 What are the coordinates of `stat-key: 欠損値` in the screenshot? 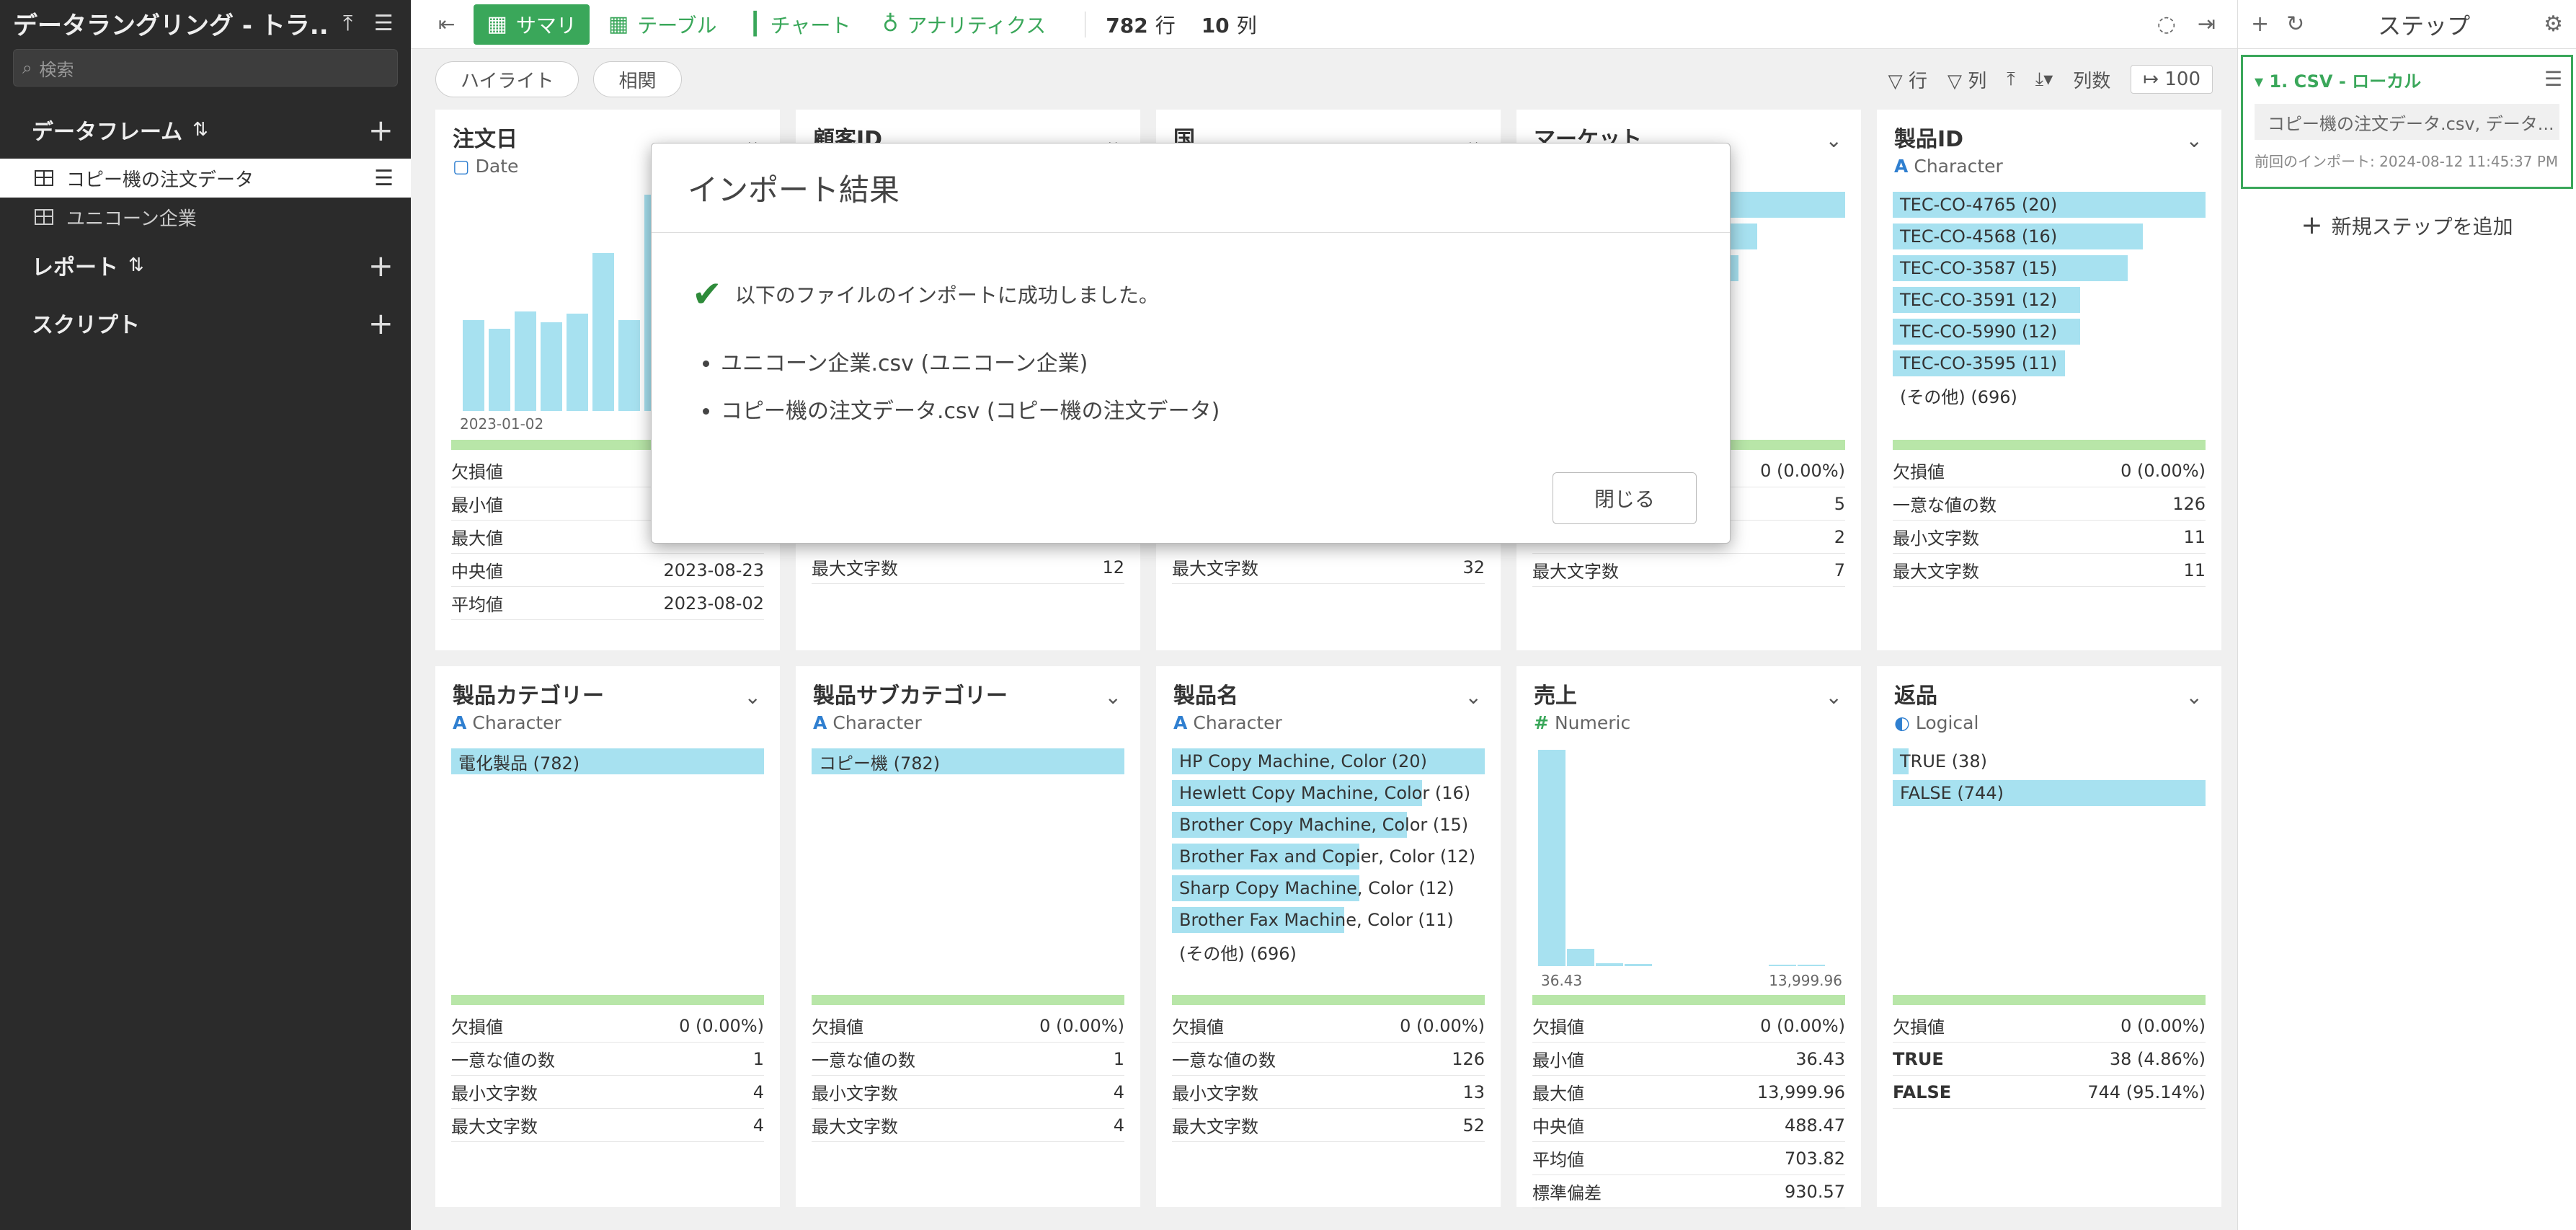 It's located at (1919, 472).